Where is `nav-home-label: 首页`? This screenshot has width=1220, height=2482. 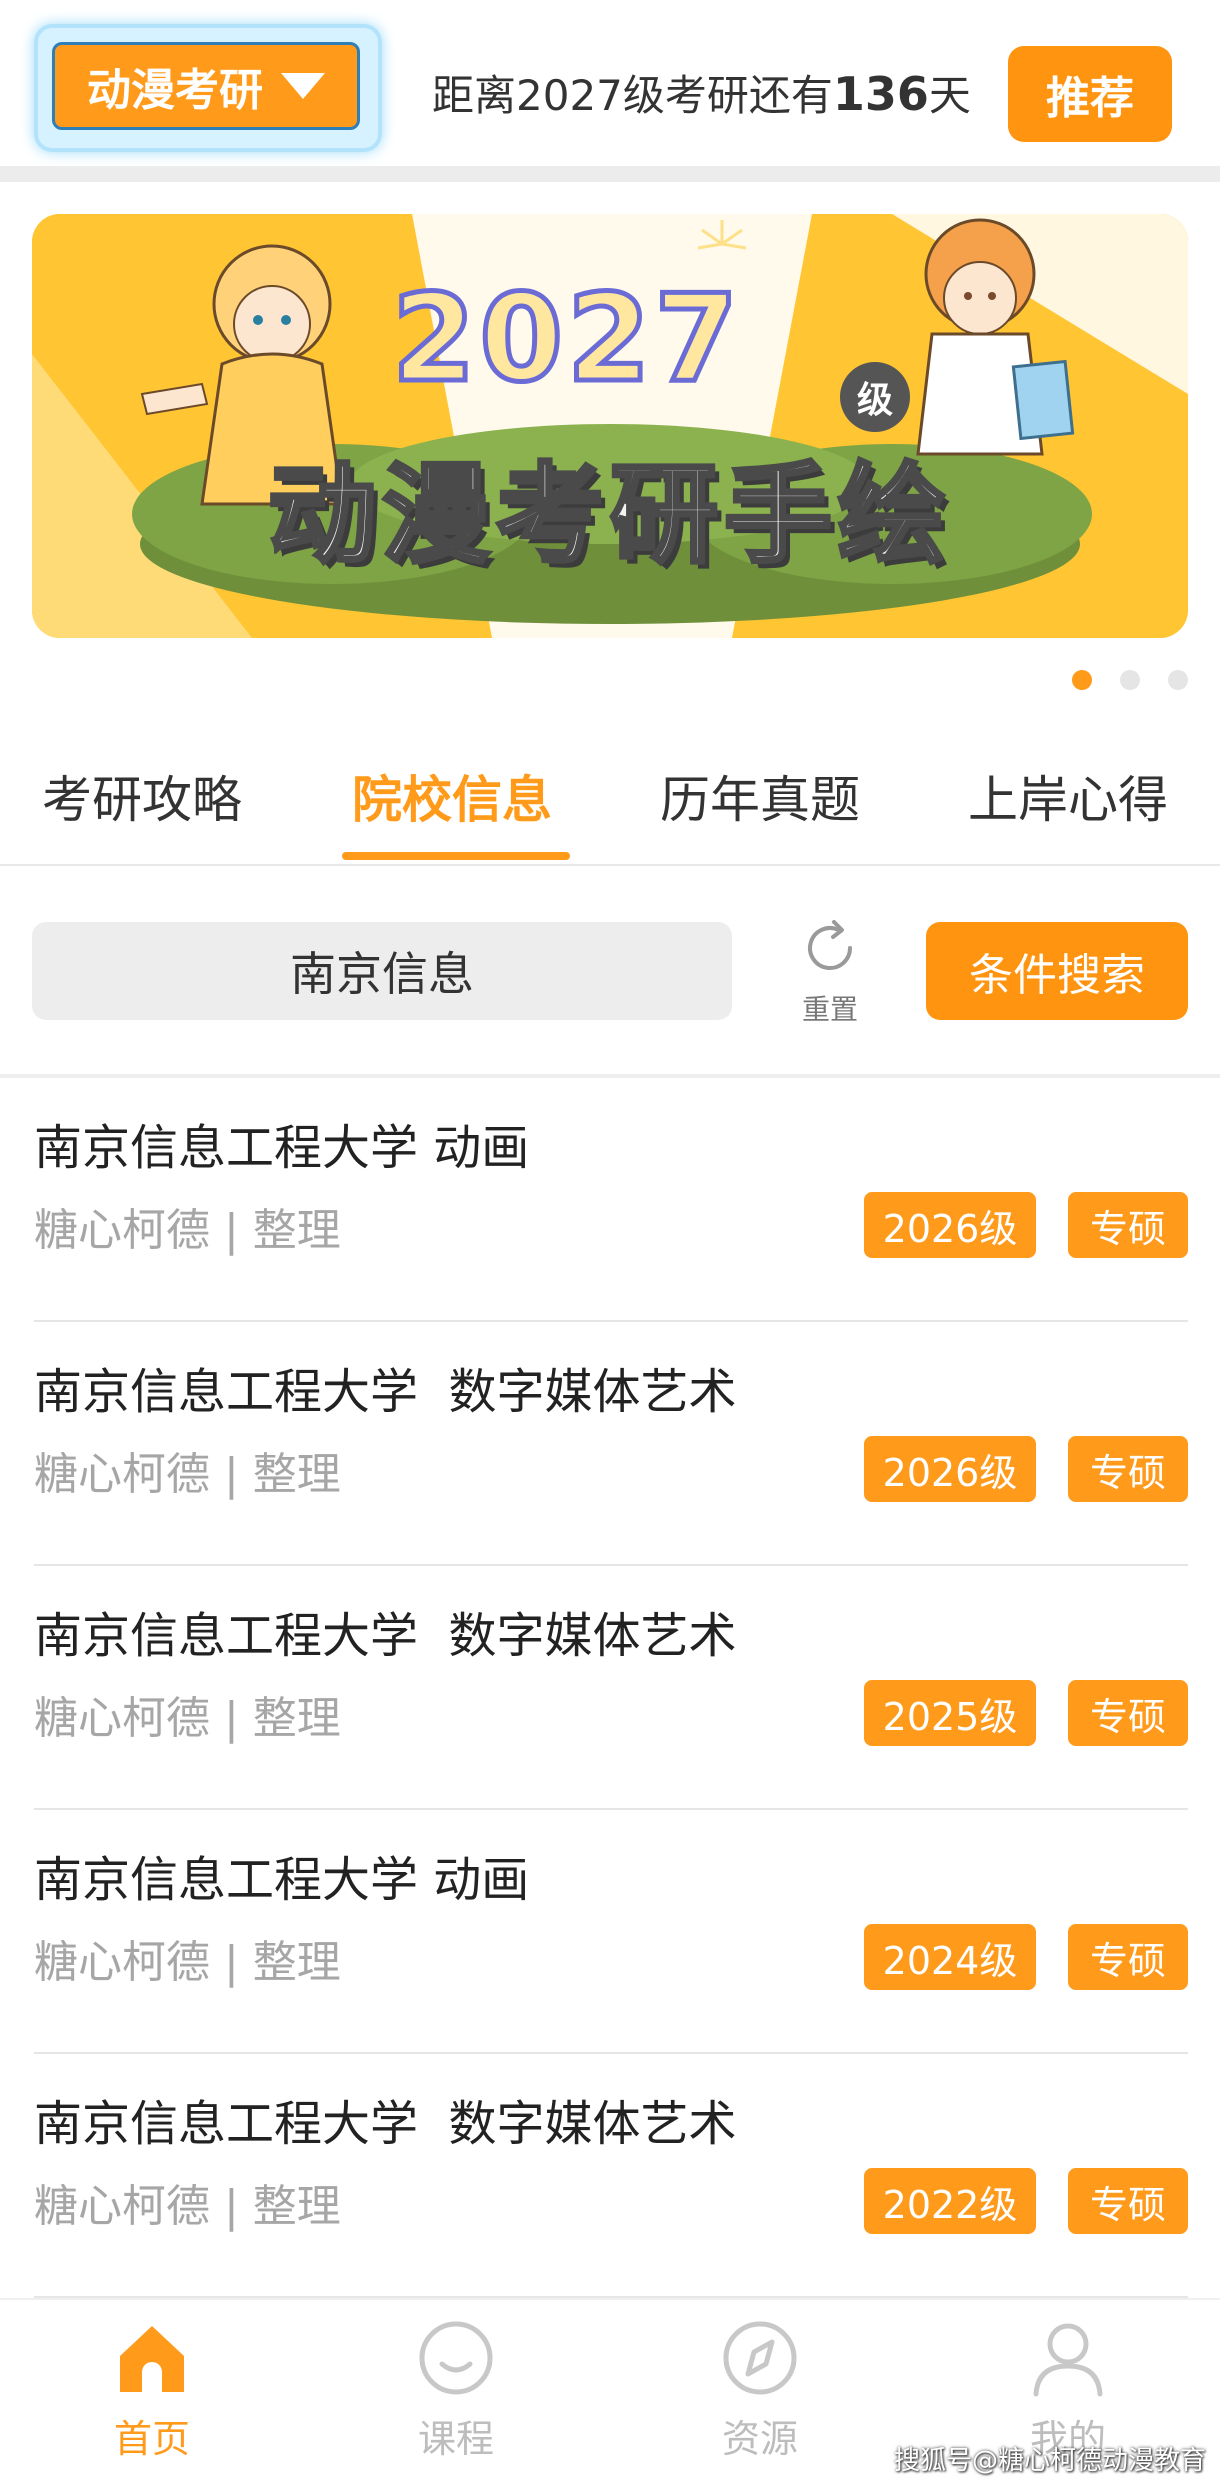 nav-home-label: 首页 is located at coordinates (151, 2439).